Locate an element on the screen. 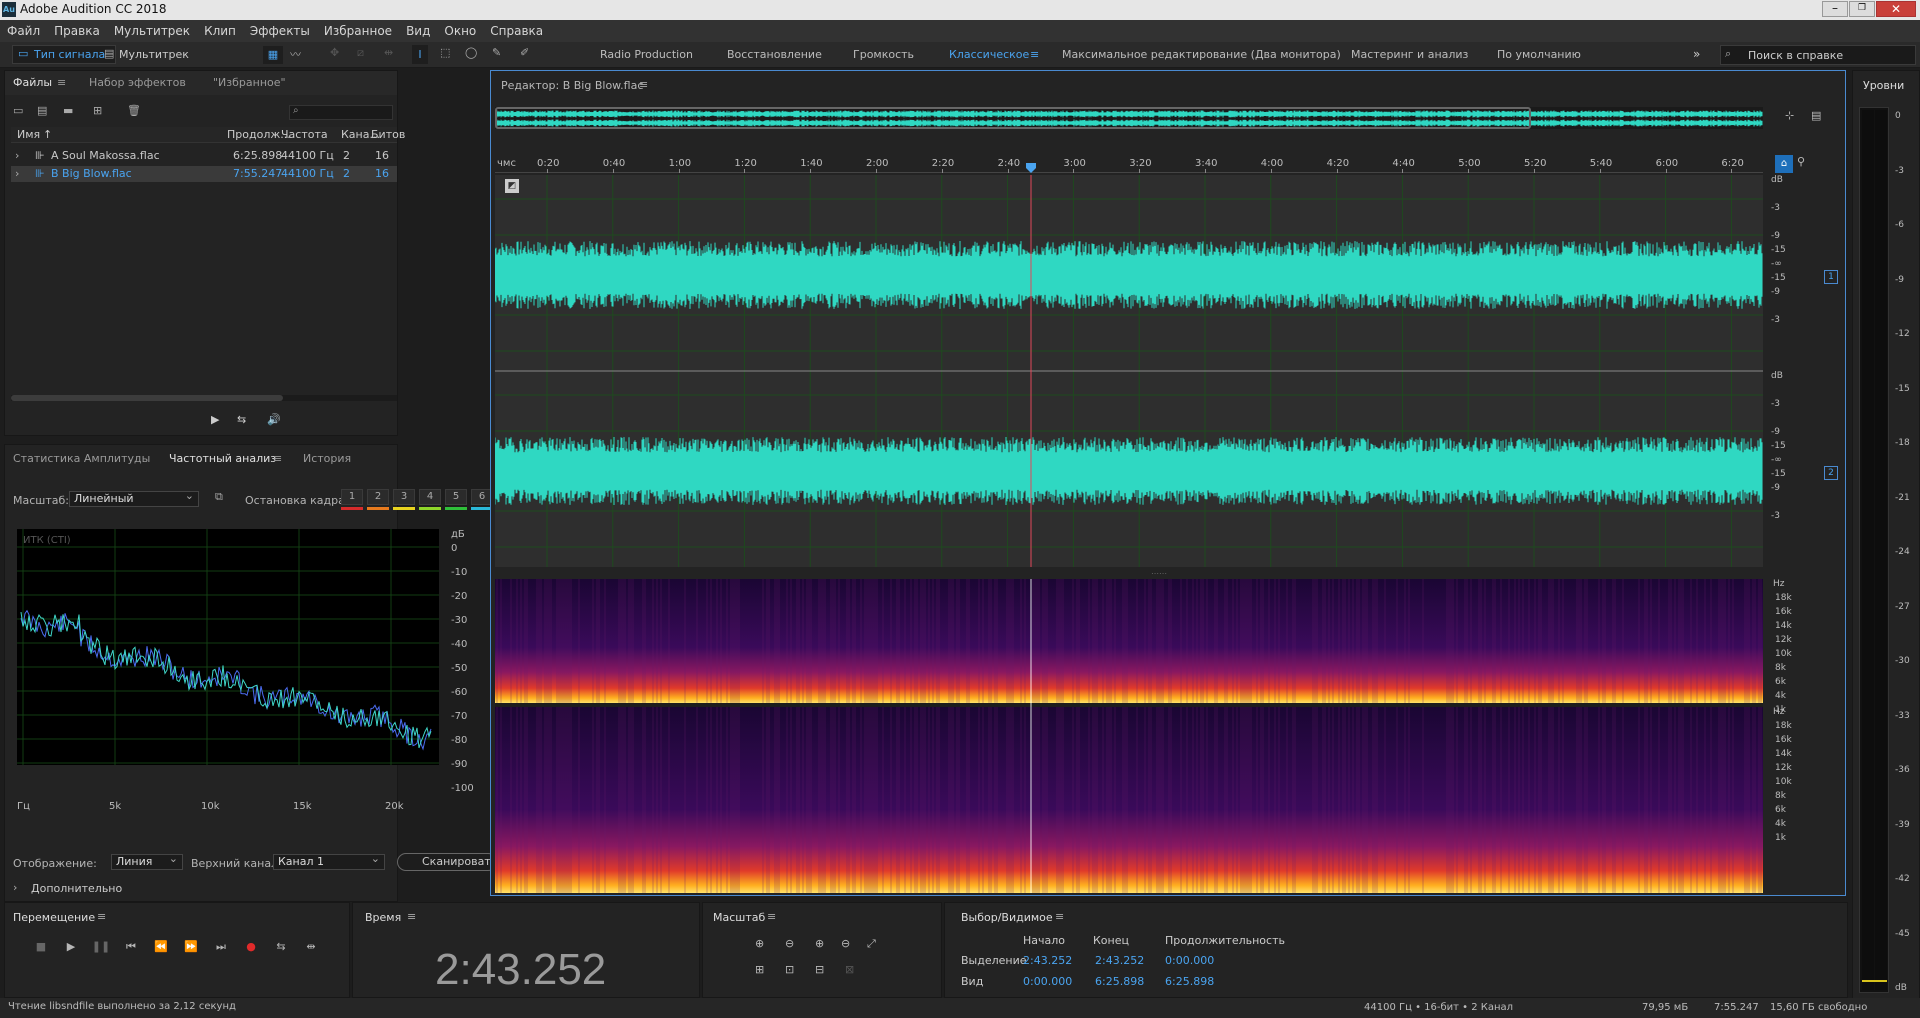  zoom-out-full-icon: ⊹ is located at coordinates (1789, 115).